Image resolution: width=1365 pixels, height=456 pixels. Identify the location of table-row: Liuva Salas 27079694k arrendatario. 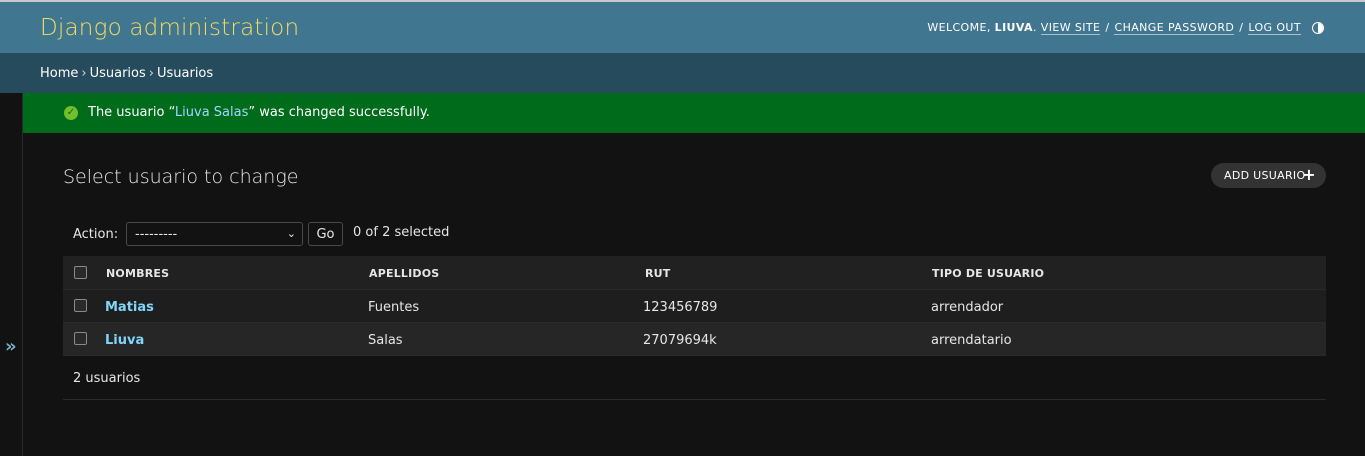
(694, 339).